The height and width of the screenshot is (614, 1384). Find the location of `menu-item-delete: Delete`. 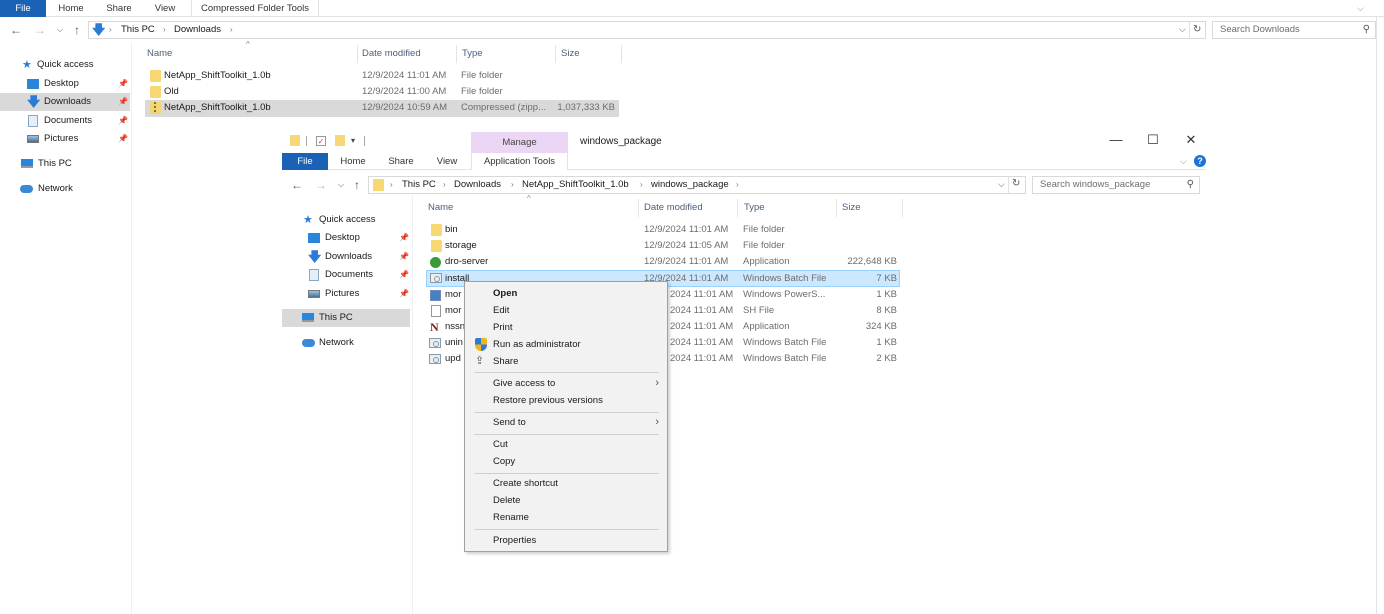

menu-item-delete: Delete is located at coordinates (566, 500).